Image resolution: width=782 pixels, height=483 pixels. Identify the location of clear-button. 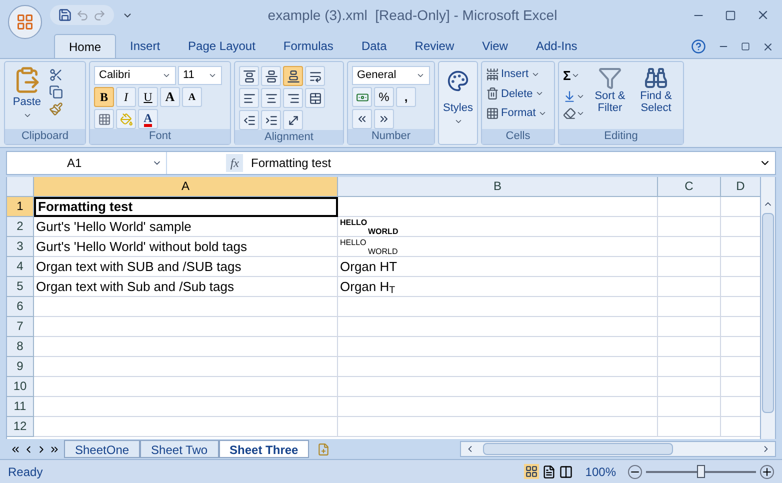
(574, 113).